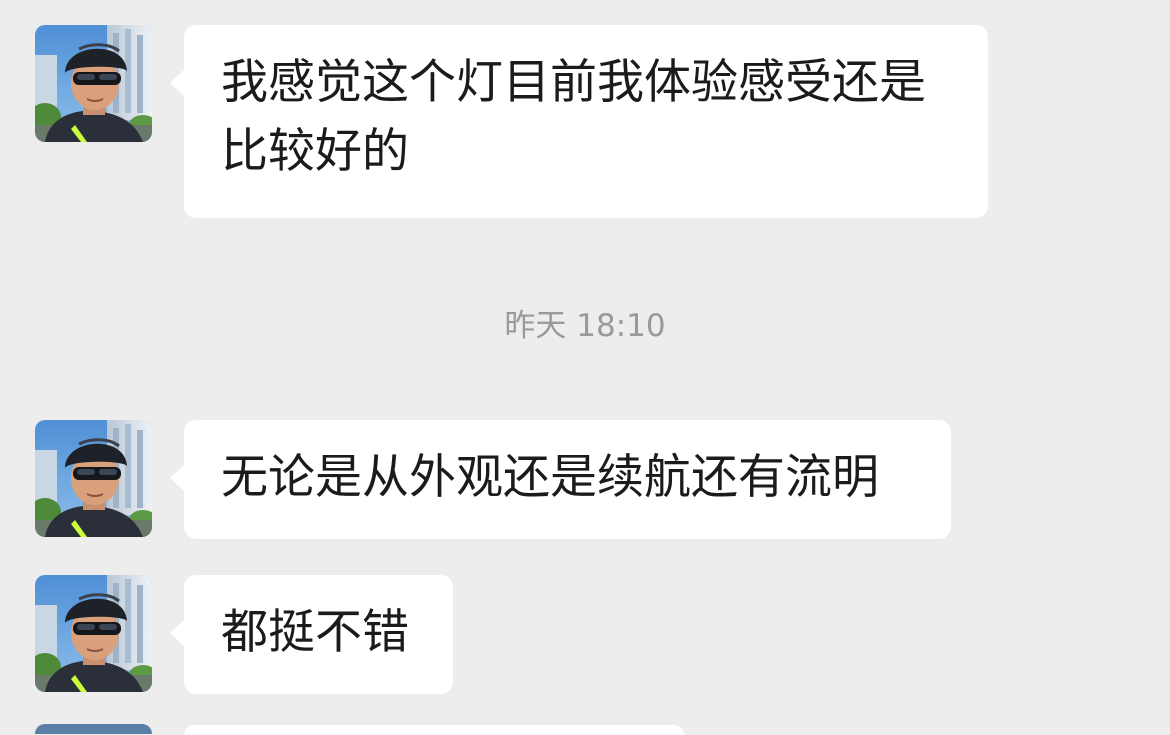  Describe the element at coordinates (573, 82) in the screenshot. I see `message-text-line: 我感觉这个灯目前我体验感受还是` at that location.